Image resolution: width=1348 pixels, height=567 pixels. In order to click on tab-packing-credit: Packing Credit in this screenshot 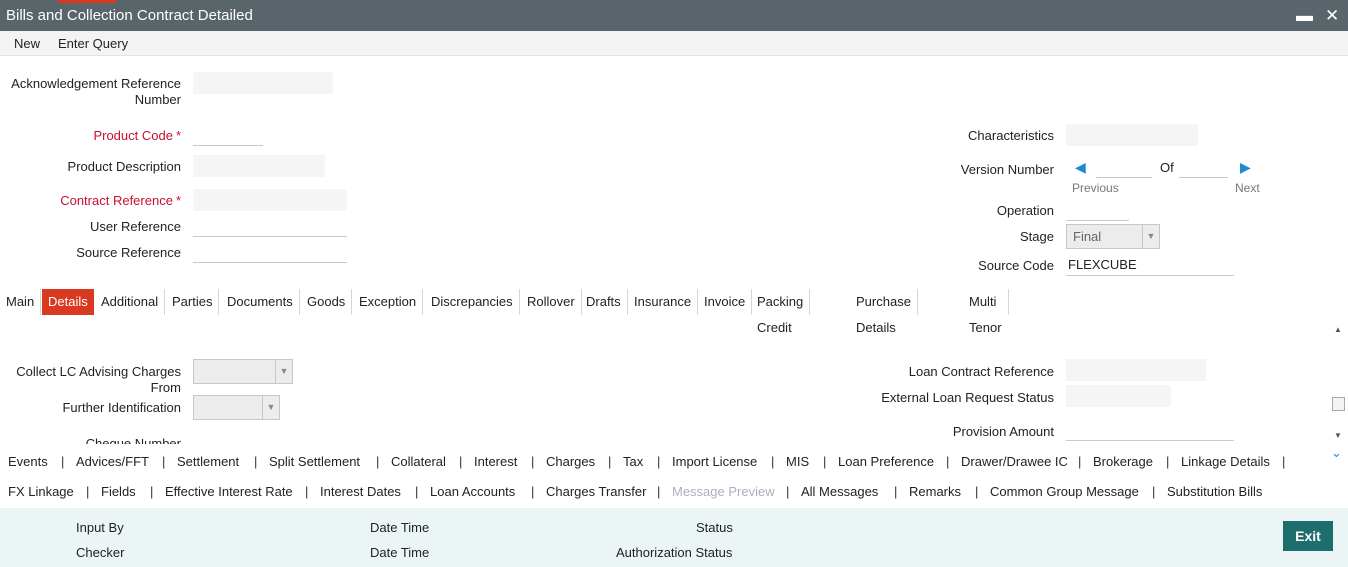, I will do `click(781, 312)`.